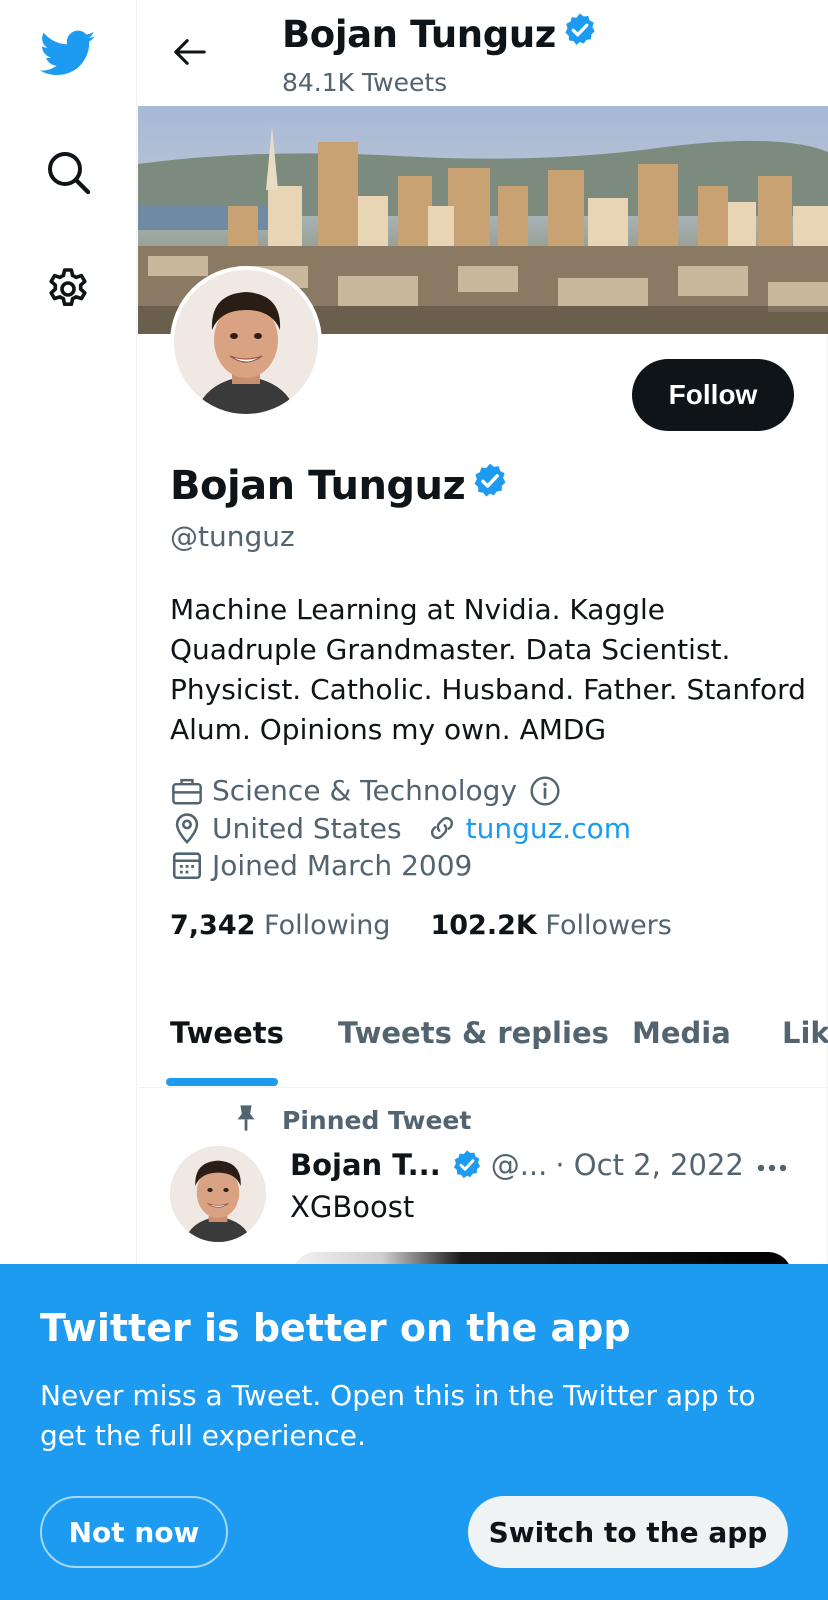  Describe the element at coordinates (442, 828) in the screenshot. I see `link-icon` at that location.